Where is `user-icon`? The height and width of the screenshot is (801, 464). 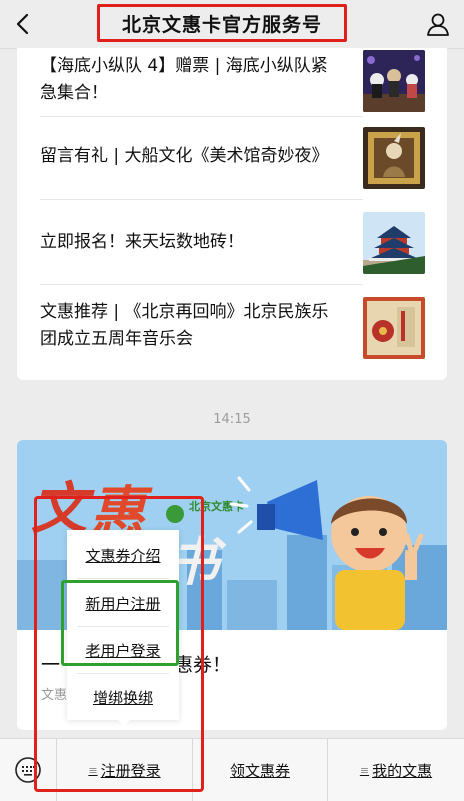
user-icon is located at coordinates (438, 24).